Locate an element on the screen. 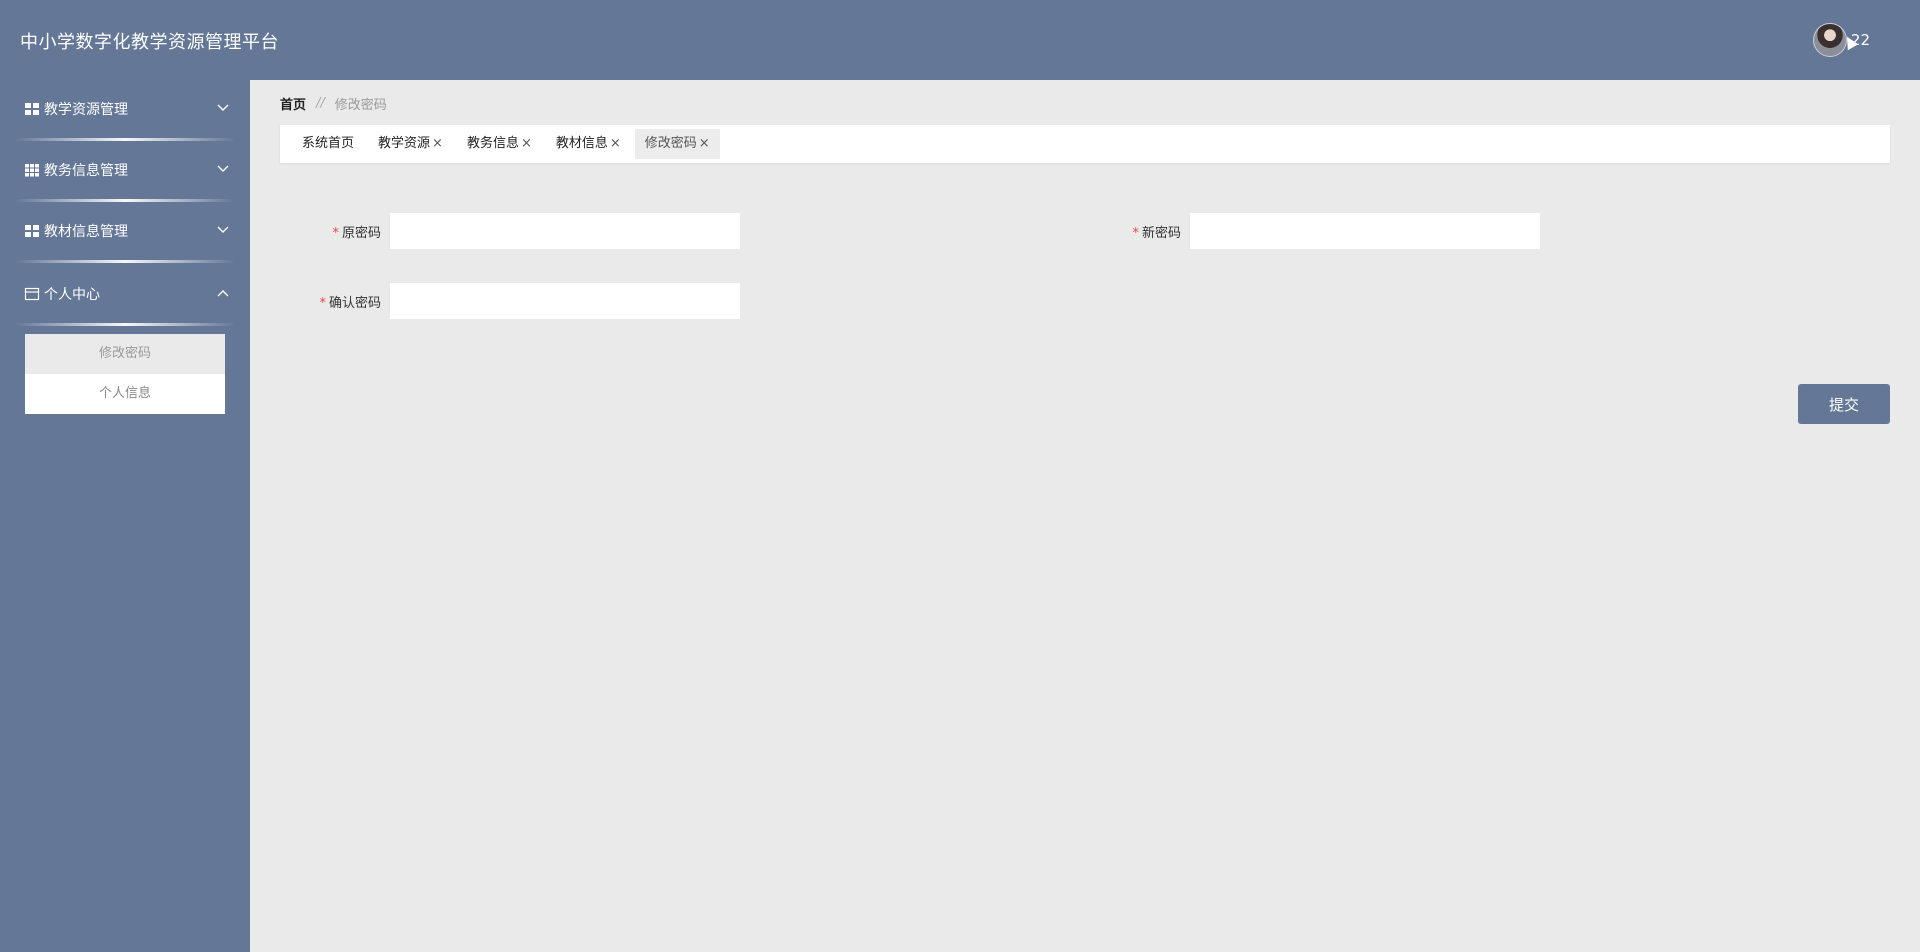 The height and width of the screenshot is (952, 1920). top-header: 中小学数字化教学资源管理平台 22 is located at coordinates (960, 40).